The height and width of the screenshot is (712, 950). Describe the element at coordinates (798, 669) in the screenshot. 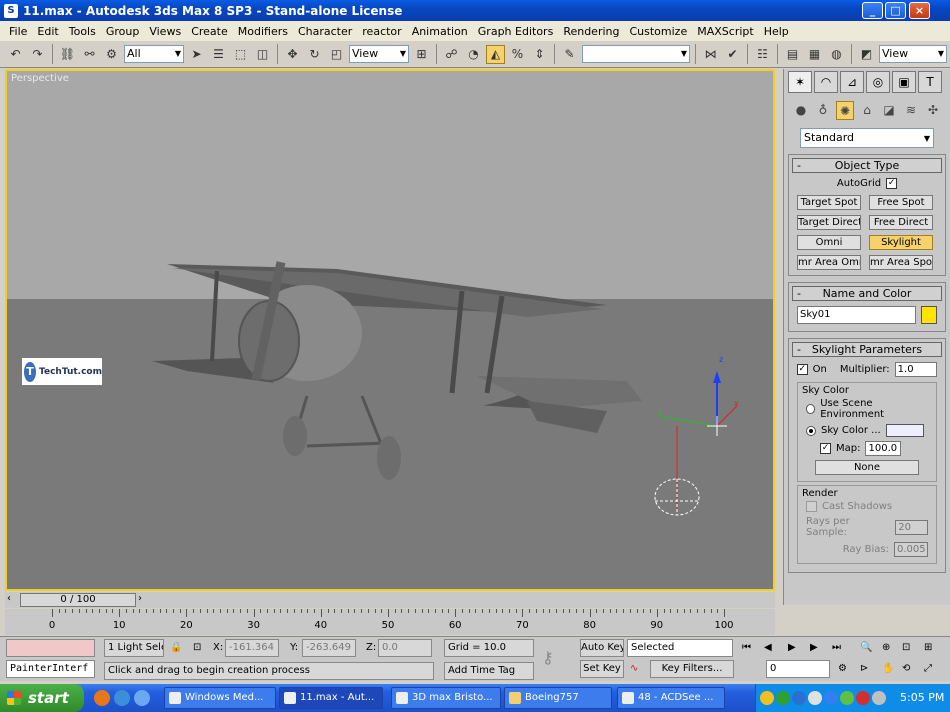

I see `current-frame-field: 0` at that location.